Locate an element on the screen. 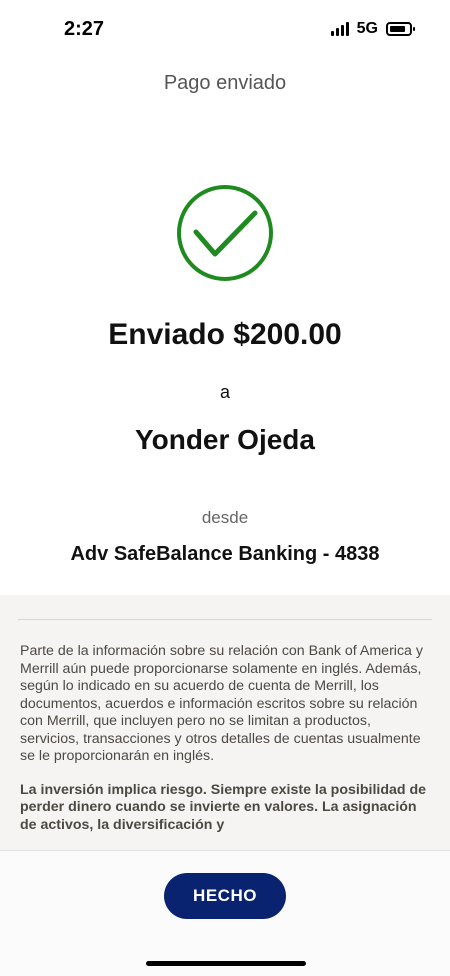 The image size is (450, 976). status-time: 2:27 is located at coordinates (84, 29).